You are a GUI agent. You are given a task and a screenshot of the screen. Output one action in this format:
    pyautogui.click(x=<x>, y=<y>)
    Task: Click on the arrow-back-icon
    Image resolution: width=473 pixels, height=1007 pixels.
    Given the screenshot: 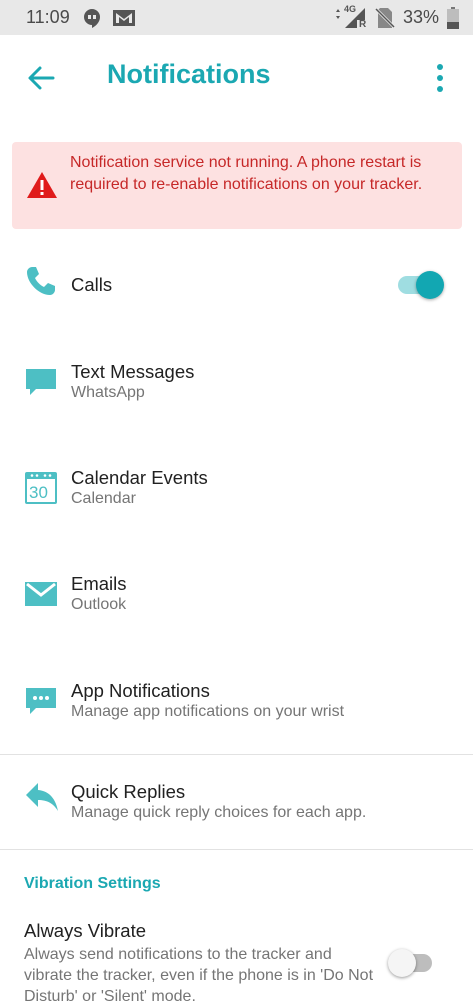 What is the action you would take?
    pyautogui.click(x=41, y=78)
    